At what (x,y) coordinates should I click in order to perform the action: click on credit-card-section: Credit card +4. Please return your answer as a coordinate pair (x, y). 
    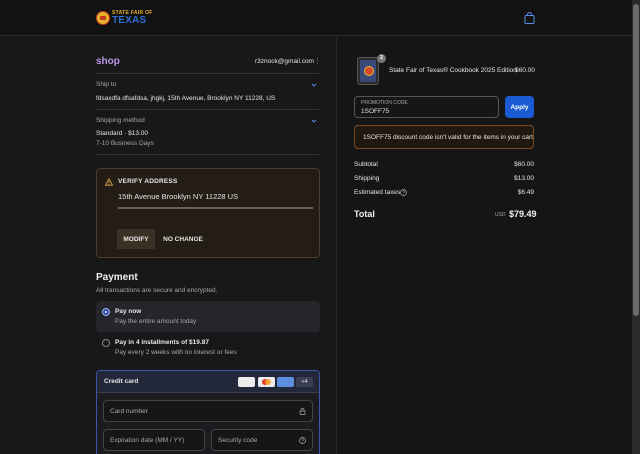
    Looking at the image, I should click on (208, 412).